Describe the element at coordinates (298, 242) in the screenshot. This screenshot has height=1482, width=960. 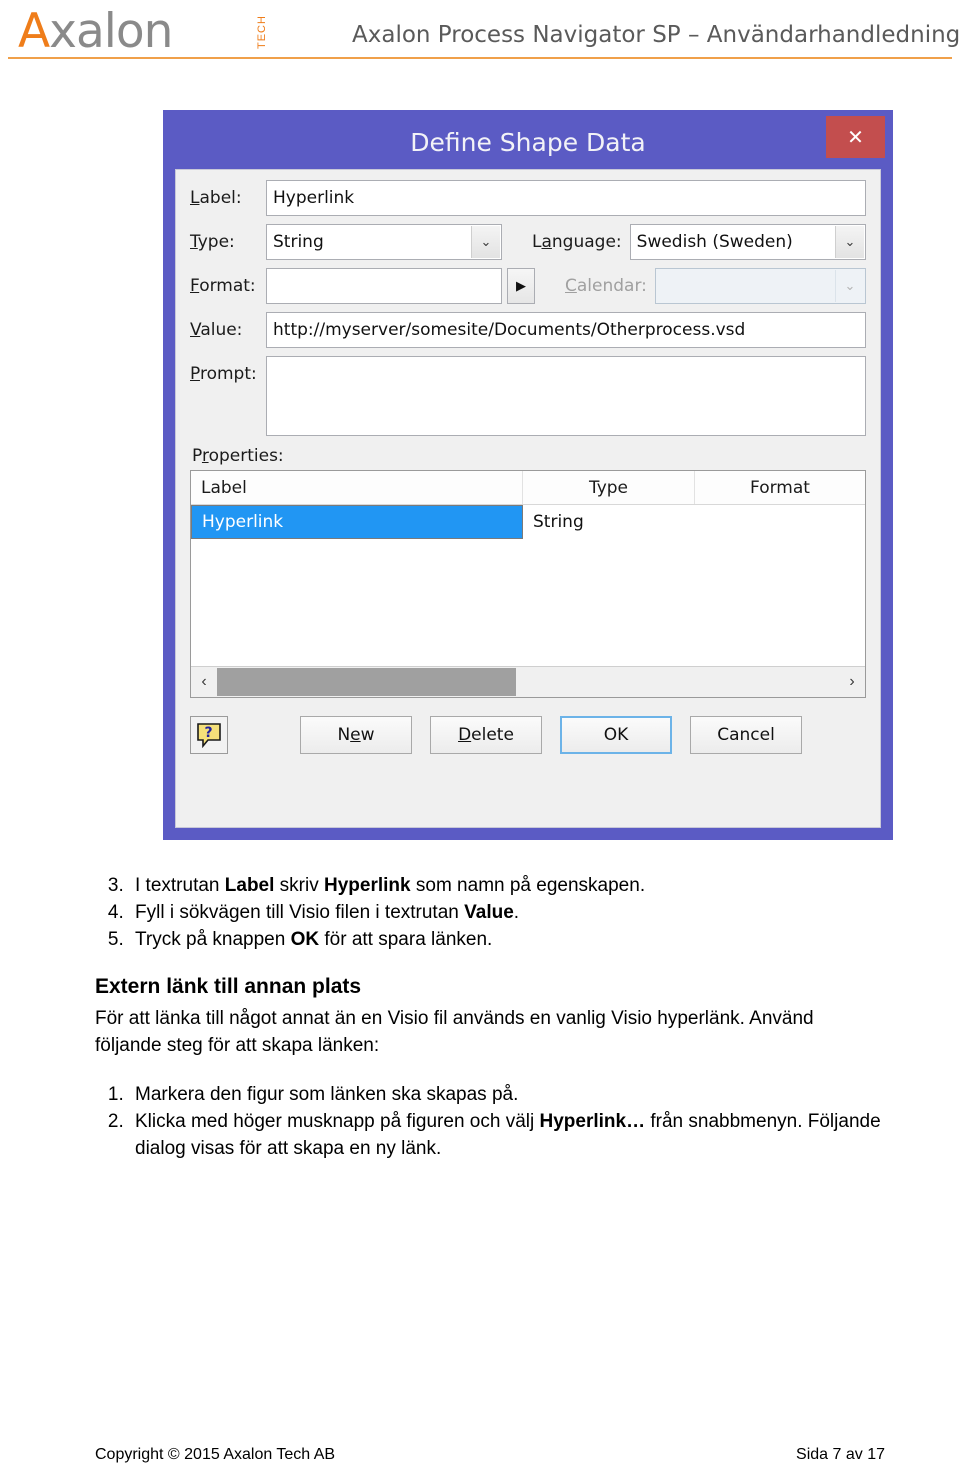
I see `type-select-value: String` at that location.